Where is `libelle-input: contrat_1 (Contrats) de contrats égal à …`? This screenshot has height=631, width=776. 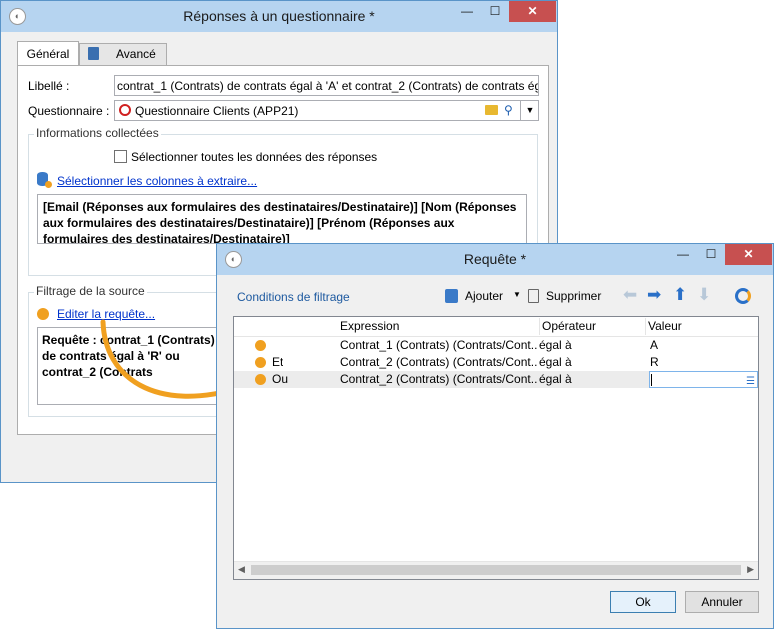 libelle-input: contrat_1 (Contrats) de contrats égal à … is located at coordinates (326, 85).